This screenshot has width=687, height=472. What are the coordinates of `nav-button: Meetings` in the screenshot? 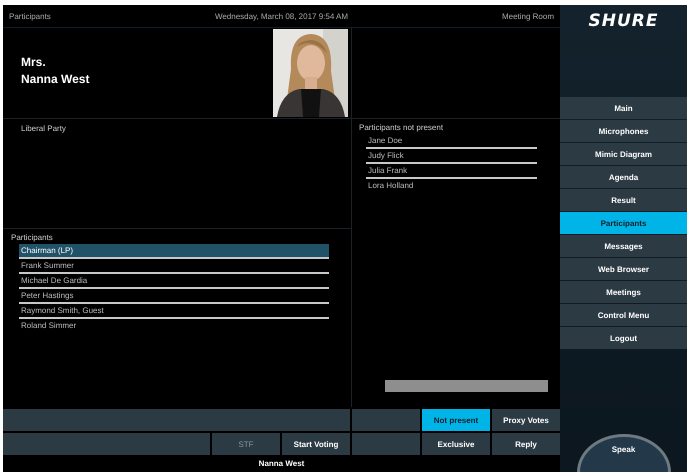 It's located at (623, 292).